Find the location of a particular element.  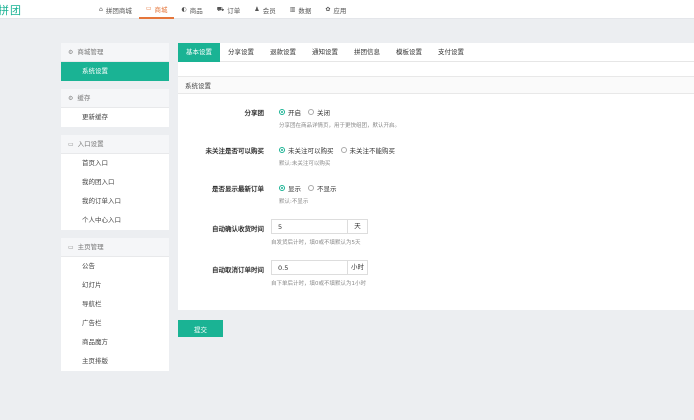

nav-item-mall: ▭ 商城 is located at coordinates (156, 9).